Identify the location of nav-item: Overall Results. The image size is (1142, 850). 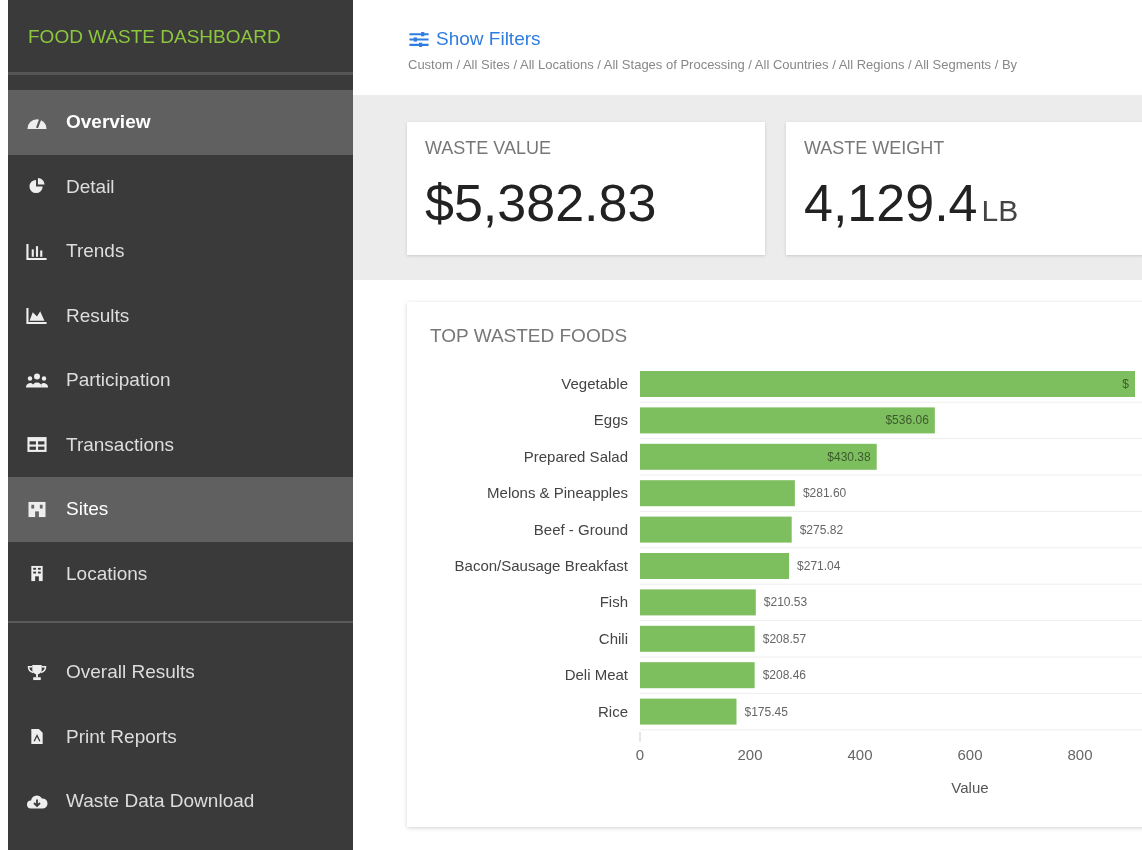
(180, 672).